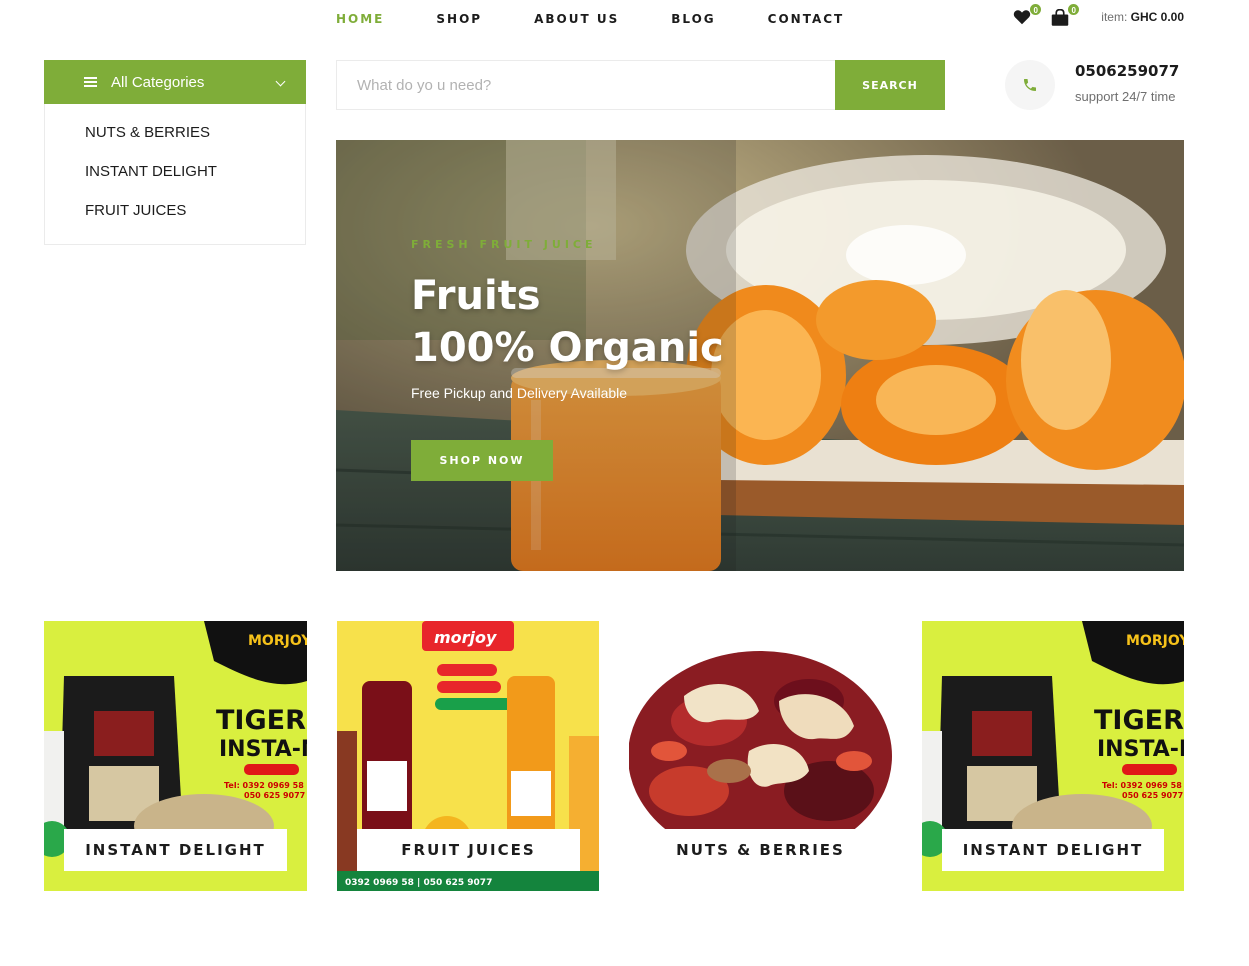 This screenshot has width=1249, height=966. Describe the element at coordinates (1125, 96) in the screenshot. I see `support-hours: support 24/7 time` at that location.